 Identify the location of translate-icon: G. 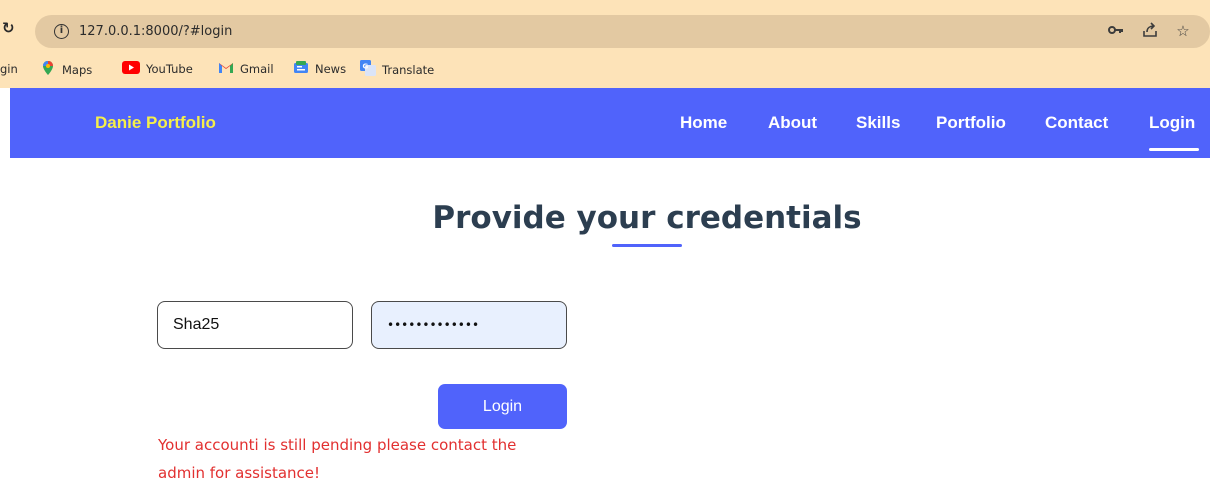
(368, 70).